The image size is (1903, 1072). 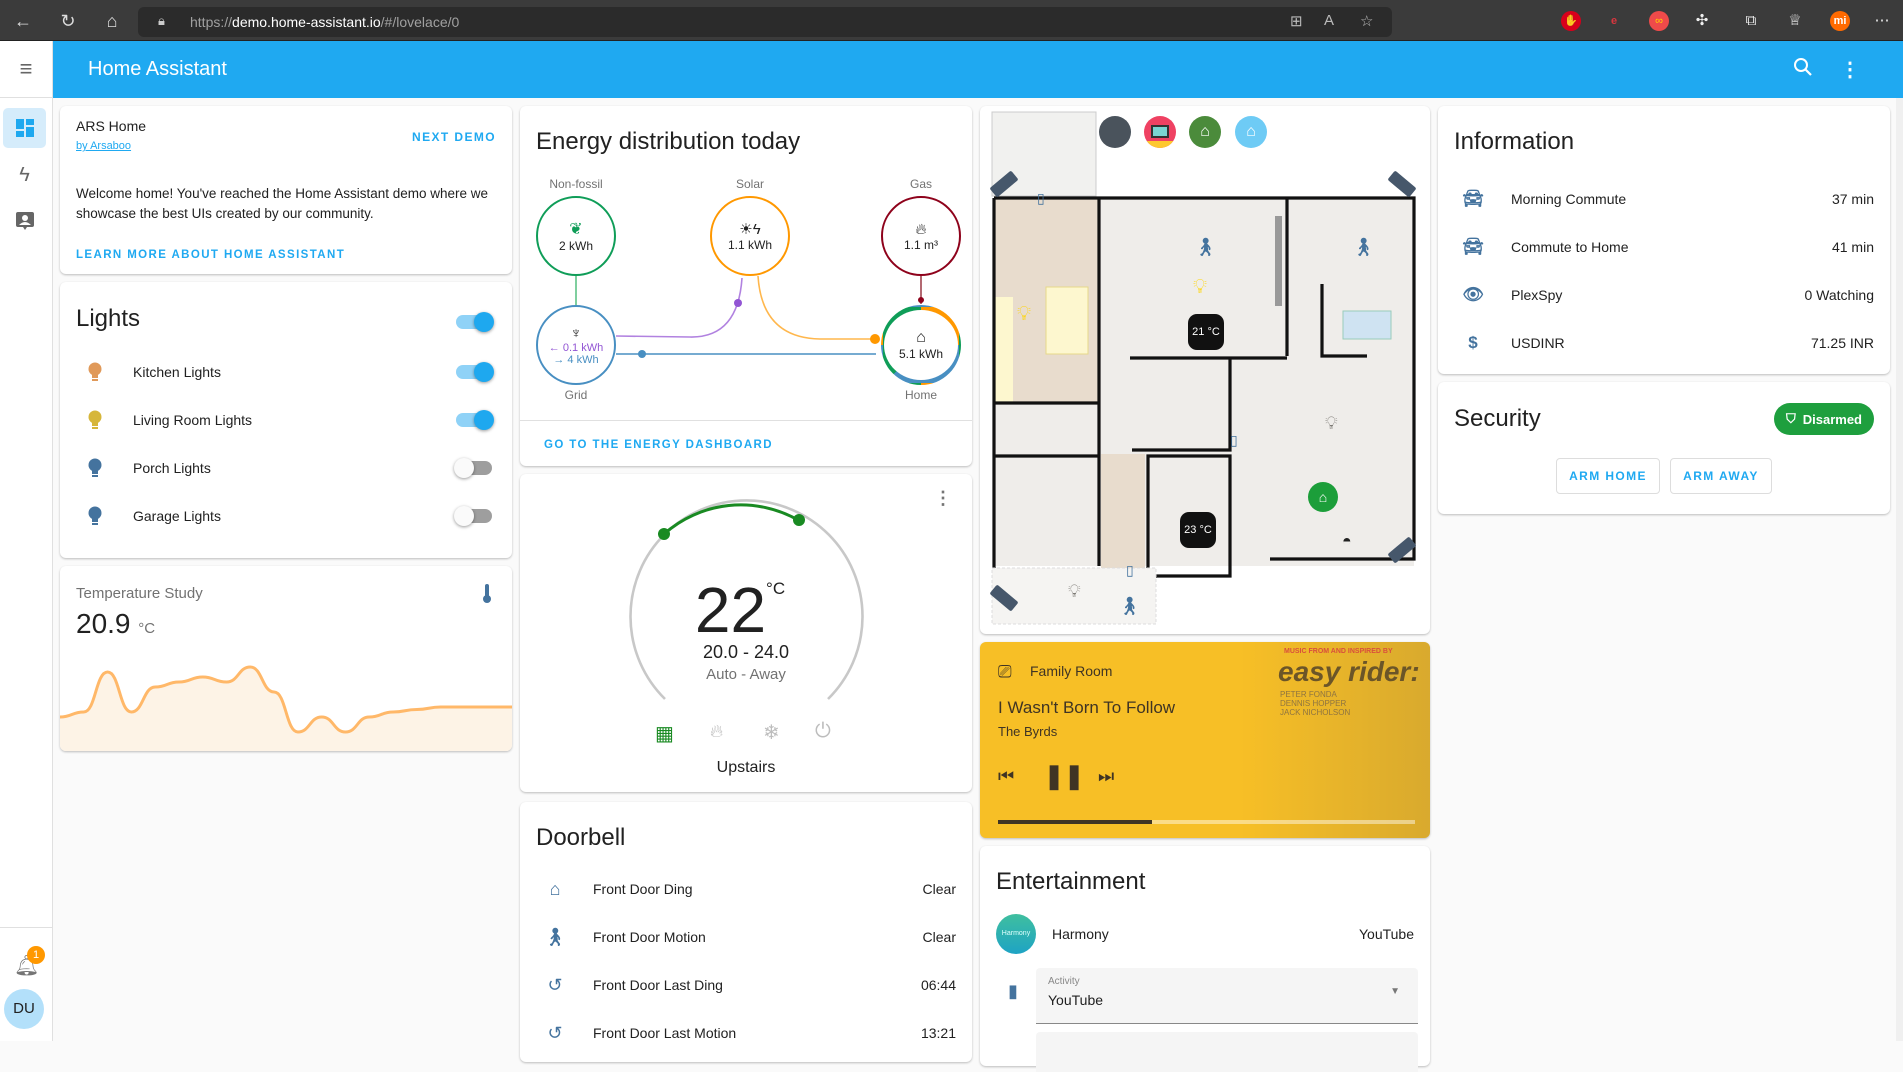 What do you see at coordinates (1608, 476) in the screenshot?
I see `arm-home-button: ARM HOME` at bounding box center [1608, 476].